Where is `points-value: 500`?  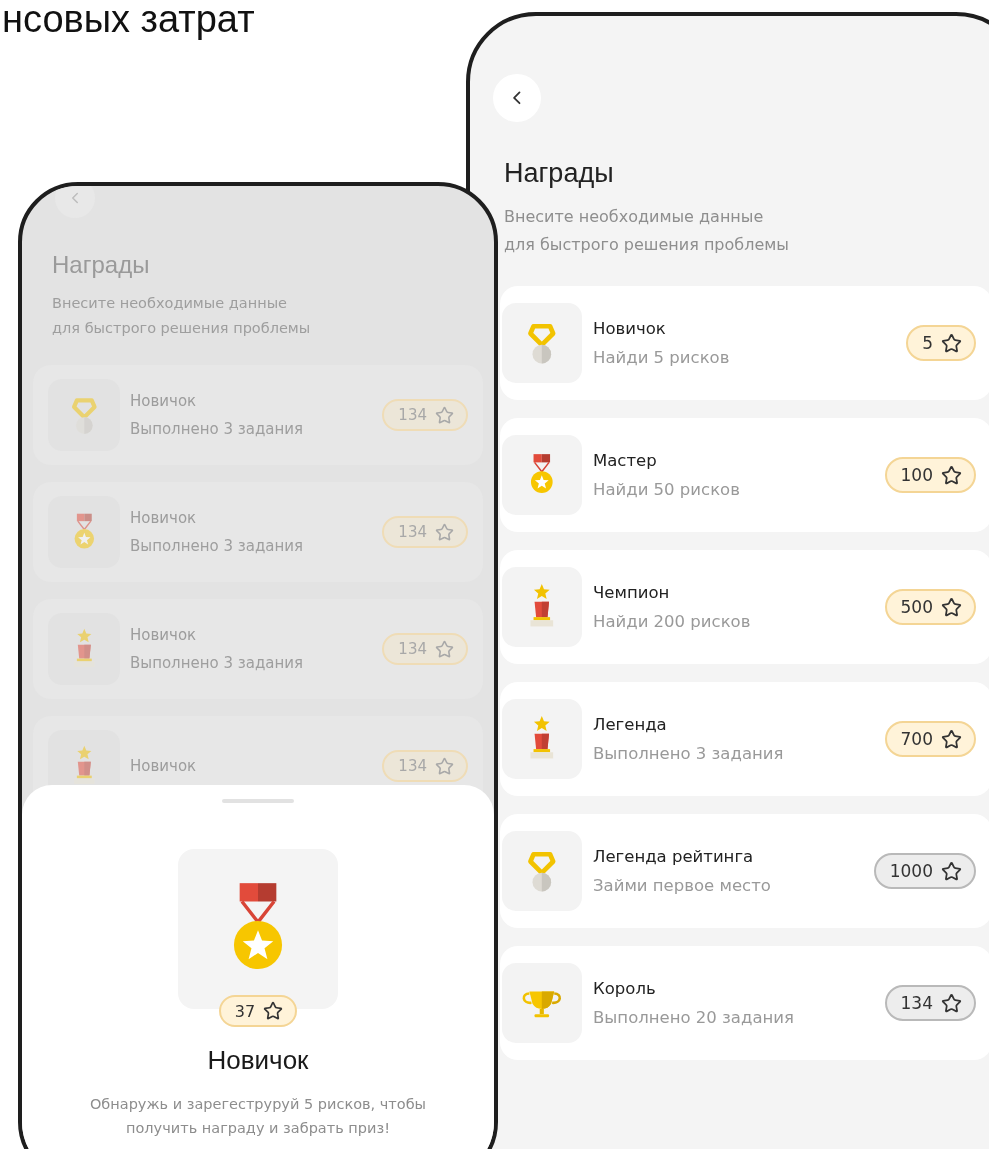 points-value: 500 is located at coordinates (916, 607).